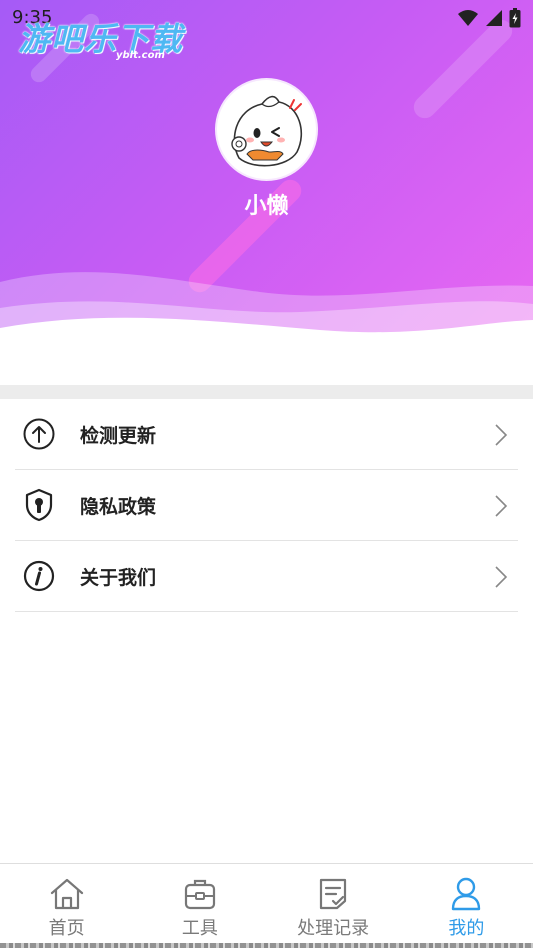 Image resolution: width=533 pixels, height=948 pixels. What do you see at coordinates (118, 506) in the screenshot?
I see `menu-item-label: 隐私政策` at bounding box center [118, 506].